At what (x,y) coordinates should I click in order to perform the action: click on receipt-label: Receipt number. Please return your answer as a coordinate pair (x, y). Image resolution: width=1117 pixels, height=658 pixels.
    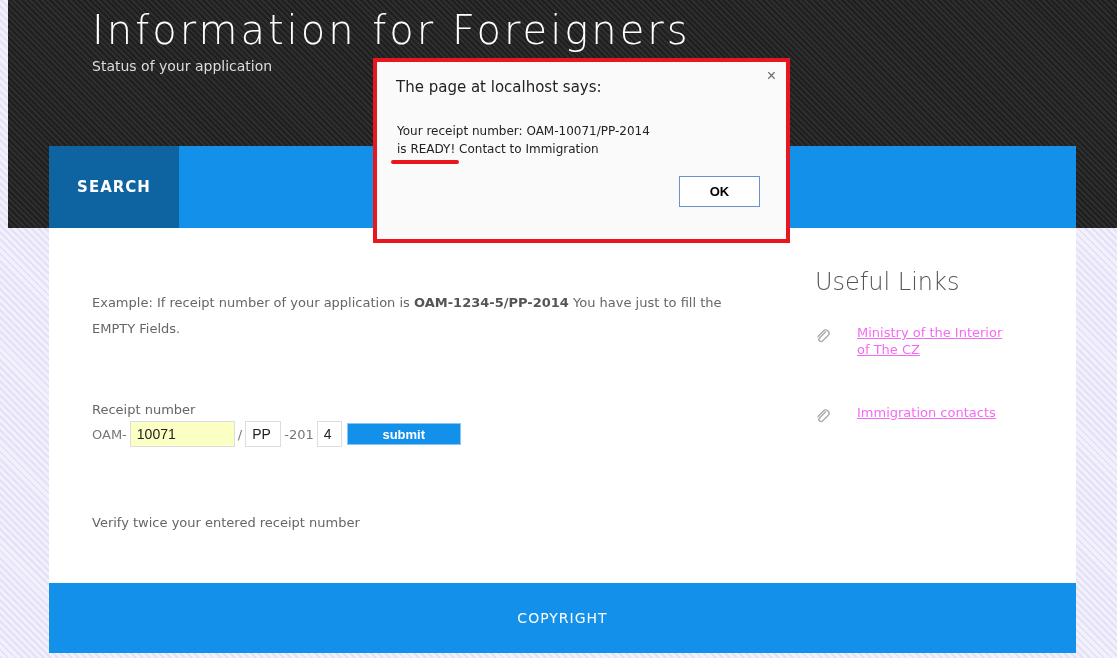
    Looking at the image, I should click on (144, 409).